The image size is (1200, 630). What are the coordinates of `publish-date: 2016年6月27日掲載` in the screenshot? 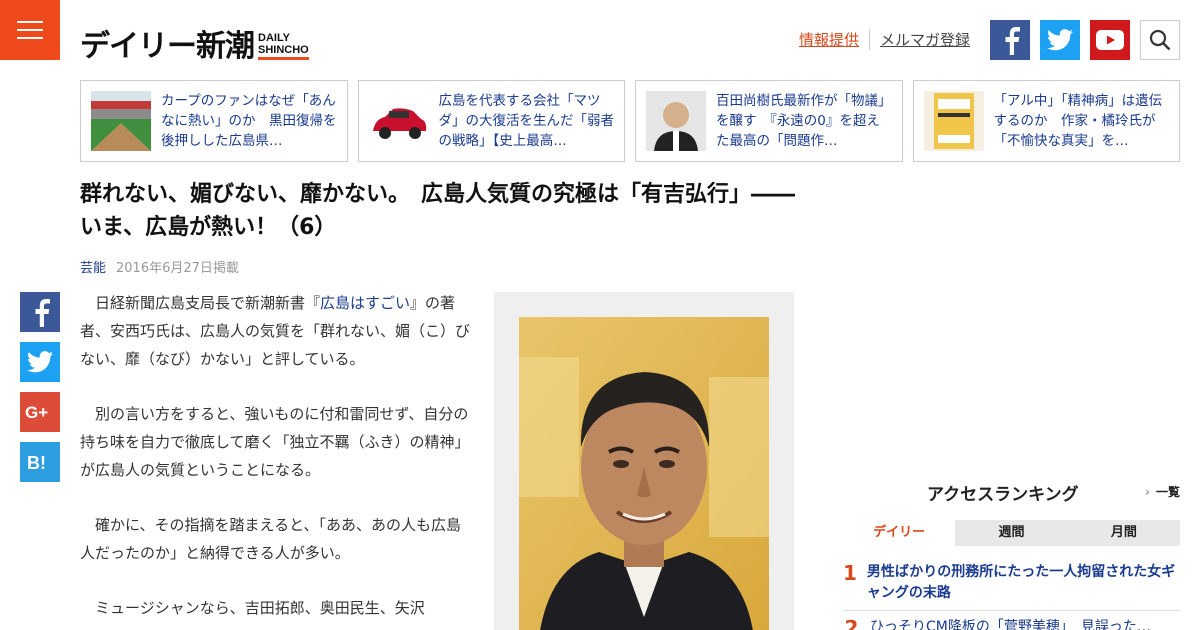 It's located at (177, 268).